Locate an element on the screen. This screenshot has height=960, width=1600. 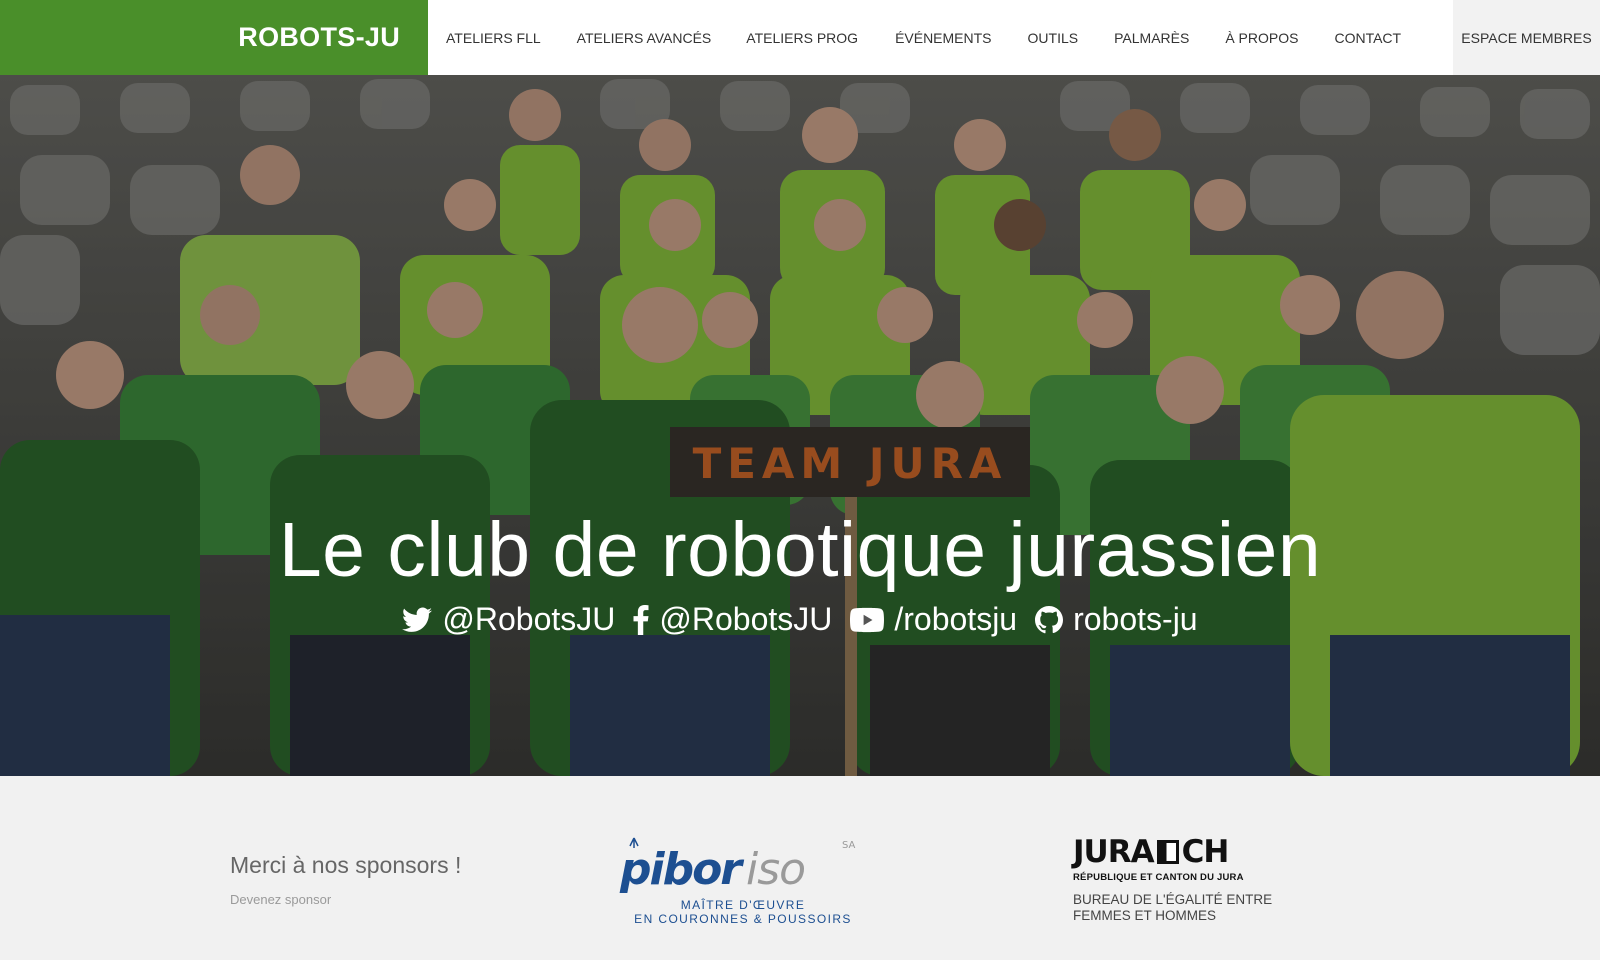
nav-a-propos: À PROPOS is located at coordinates (1261, 38).